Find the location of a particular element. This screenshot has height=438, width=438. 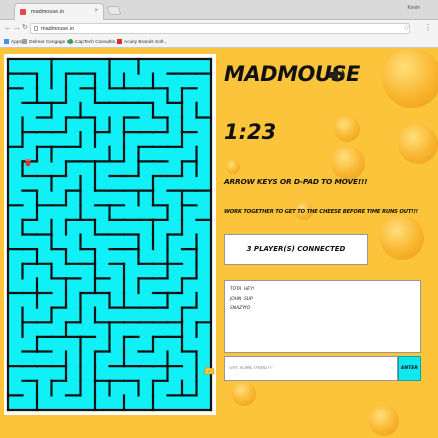

chat-message: JOHN SUP is located at coordinates (322, 300).